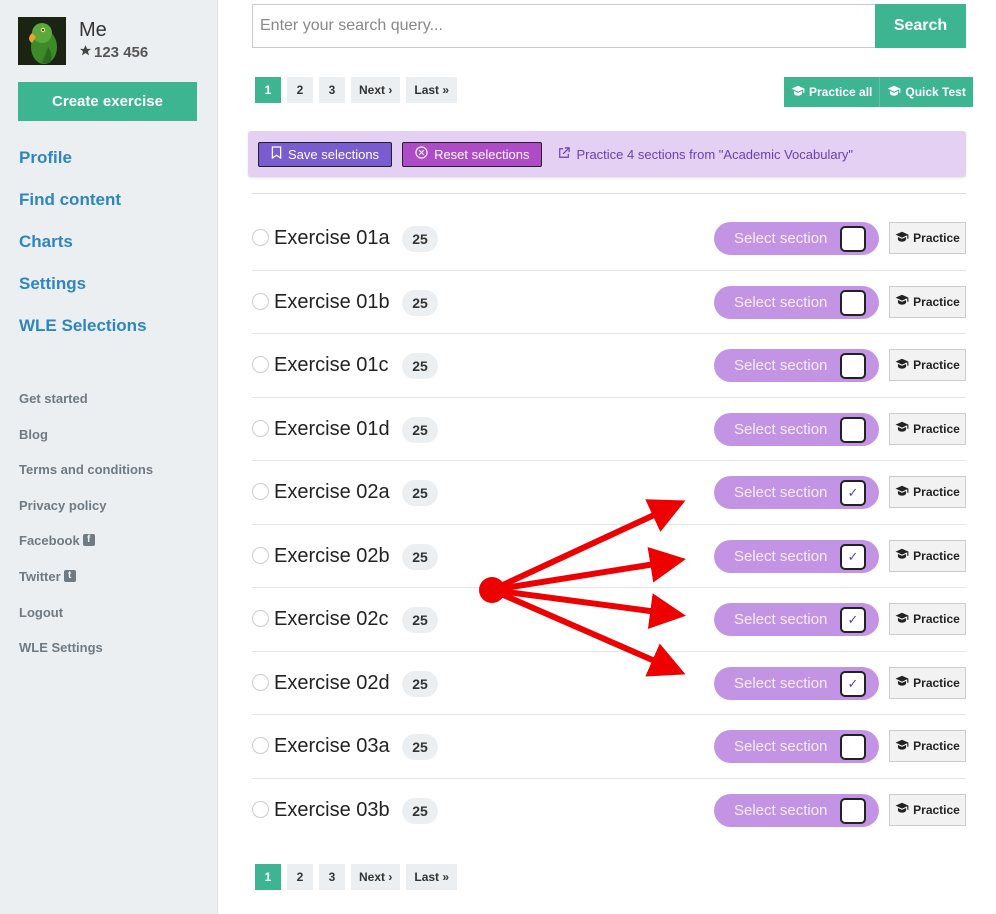 The width and height of the screenshot is (996, 914). Describe the element at coordinates (86, 585) in the screenshot. I see `nav-twitter: Twitter t` at that location.